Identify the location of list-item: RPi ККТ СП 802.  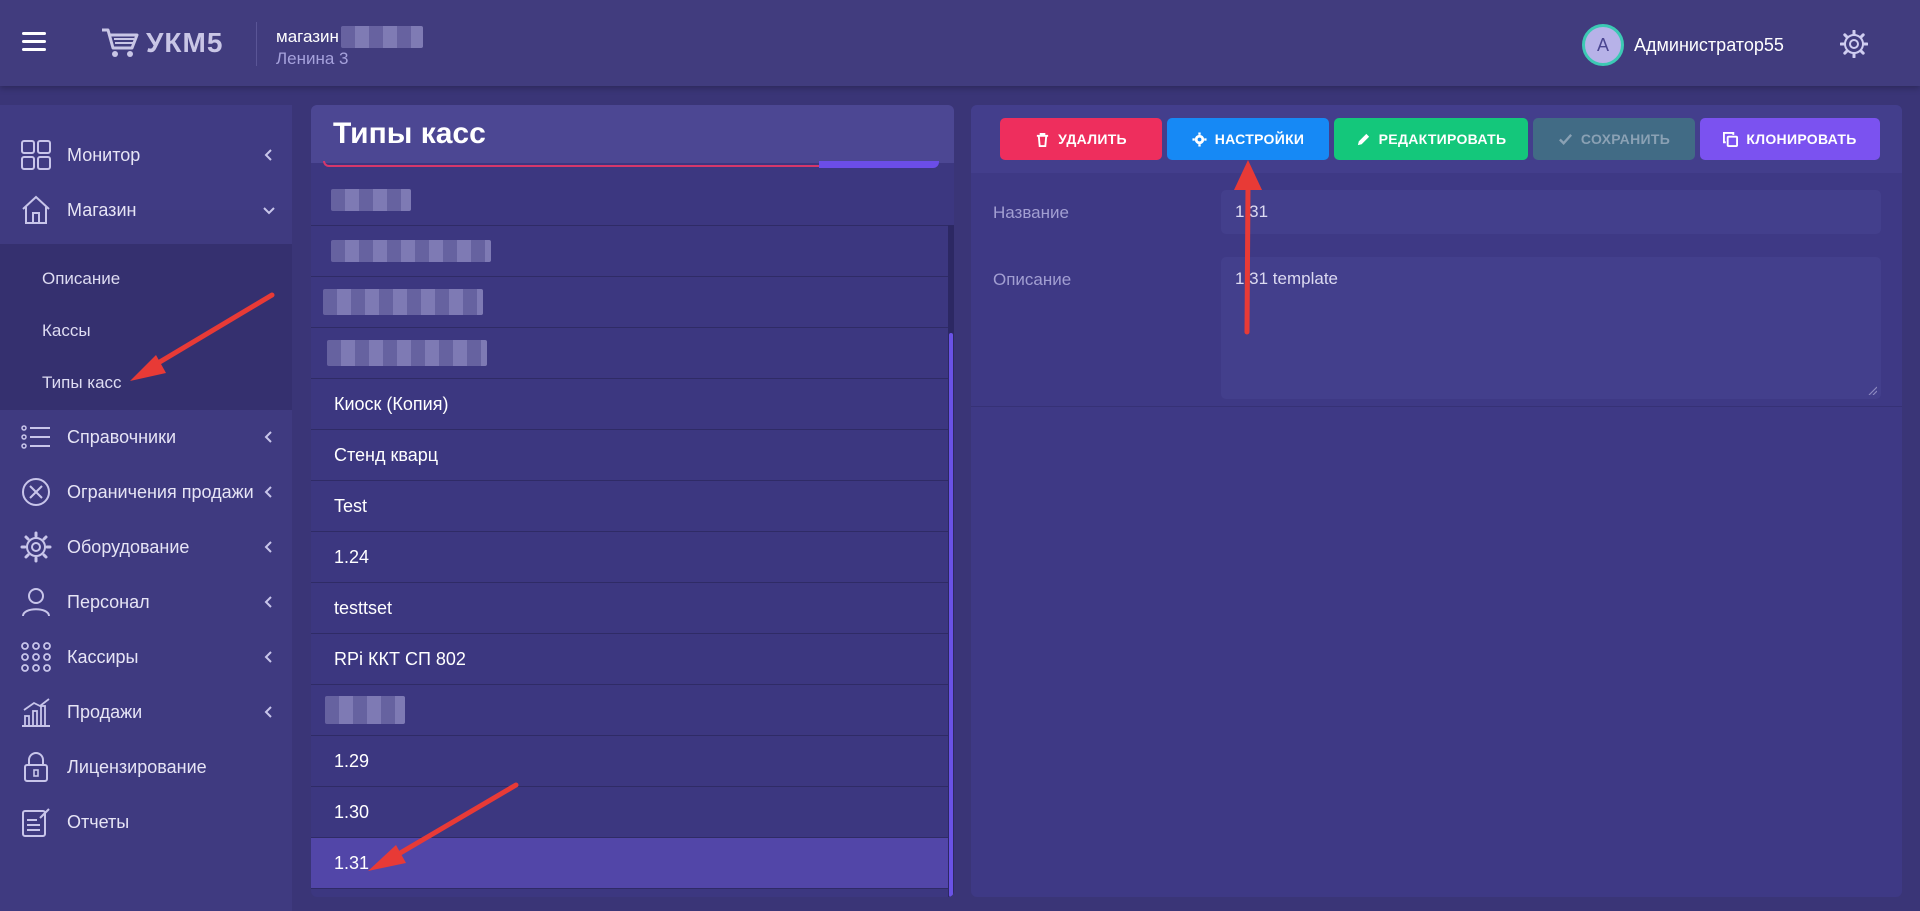
(629, 659).